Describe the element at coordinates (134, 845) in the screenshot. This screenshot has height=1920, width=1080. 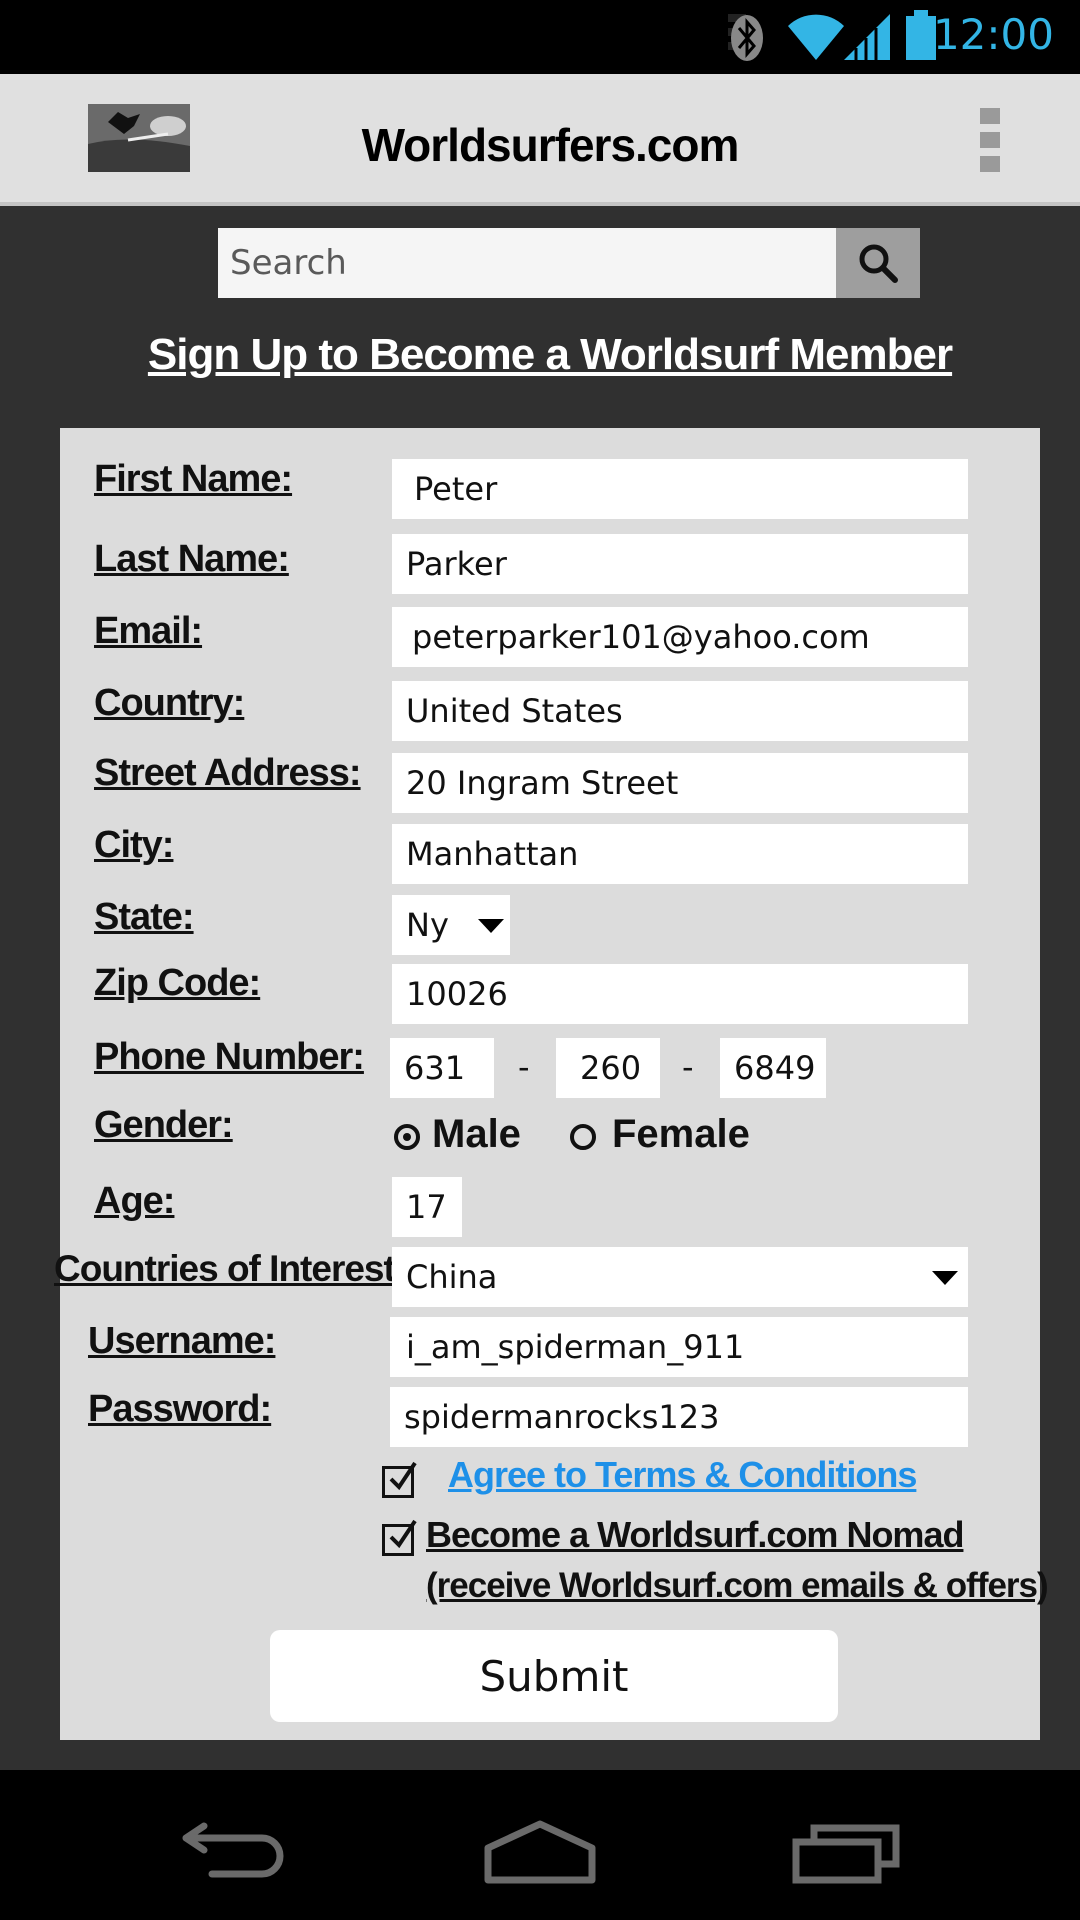
I see `city-label: City:` at that location.